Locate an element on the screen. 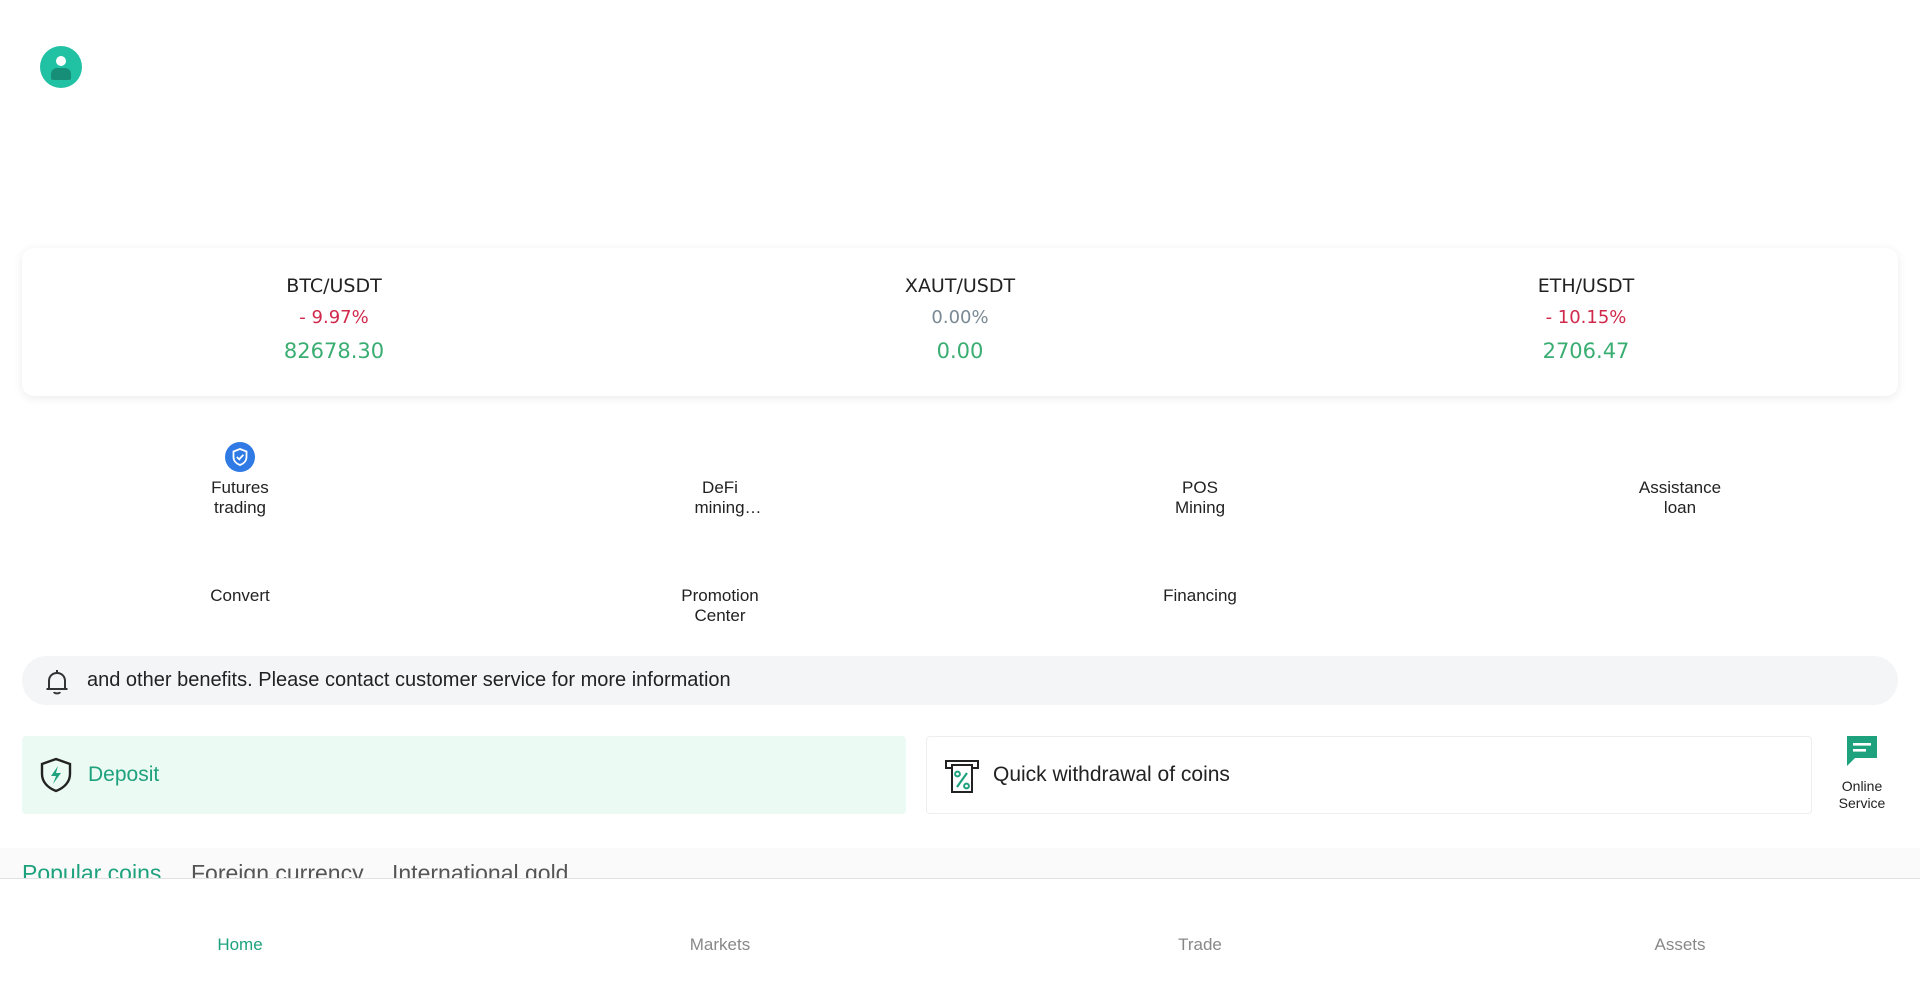 This screenshot has width=1920, height=993. shield-check-icon is located at coordinates (240, 457).